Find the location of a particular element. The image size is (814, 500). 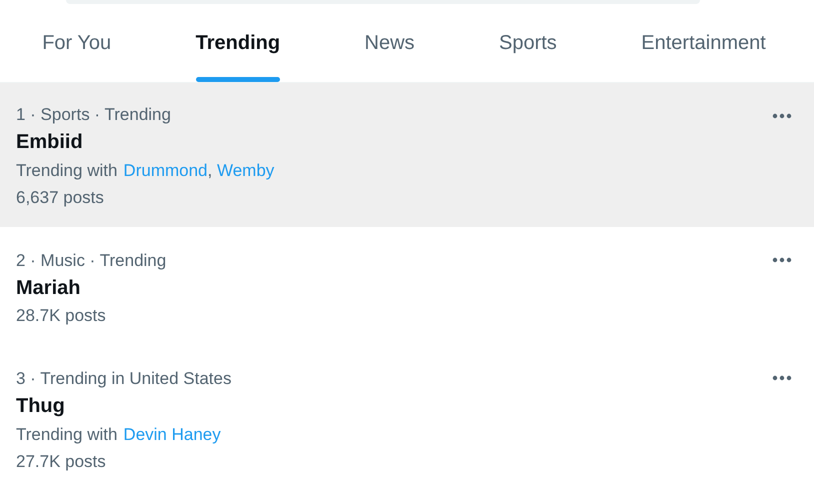

tab: Sports is located at coordinates (528, 43).